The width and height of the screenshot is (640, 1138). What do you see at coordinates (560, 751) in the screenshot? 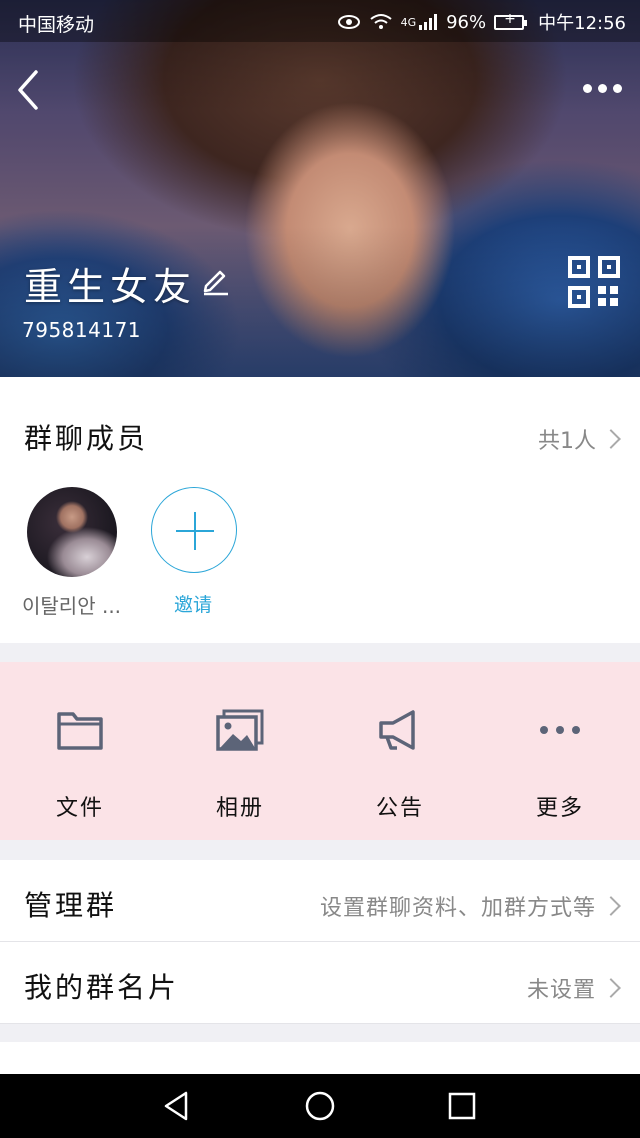
I see `feature-more: 更多` at bounding box center [560, 751].